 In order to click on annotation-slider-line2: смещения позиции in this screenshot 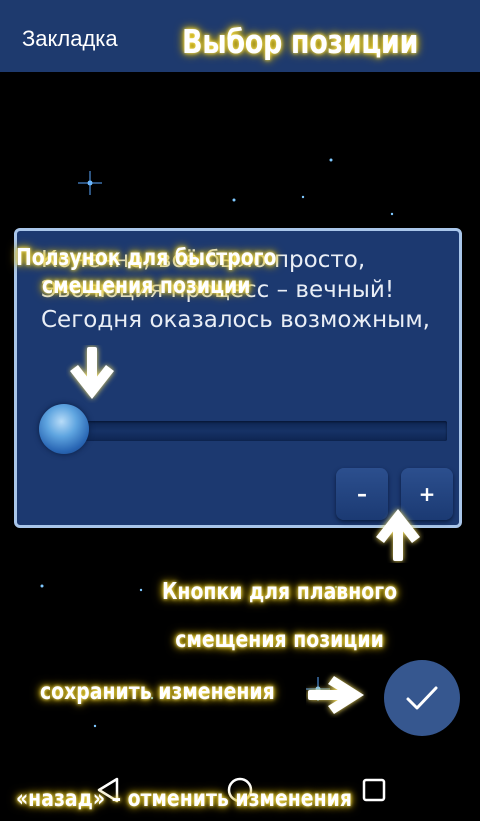, I will do `click(146, 286)`.